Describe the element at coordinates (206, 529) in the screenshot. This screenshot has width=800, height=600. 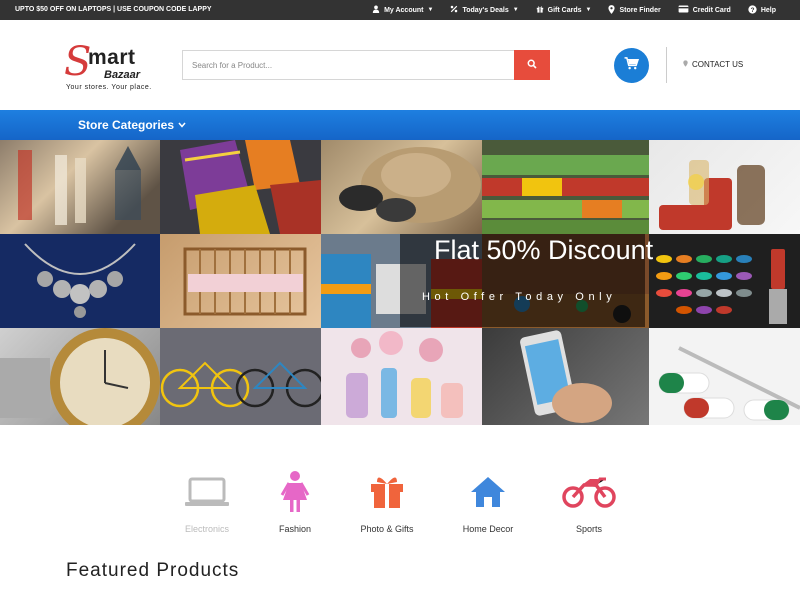
I see `category-label: Electronics` at that location.